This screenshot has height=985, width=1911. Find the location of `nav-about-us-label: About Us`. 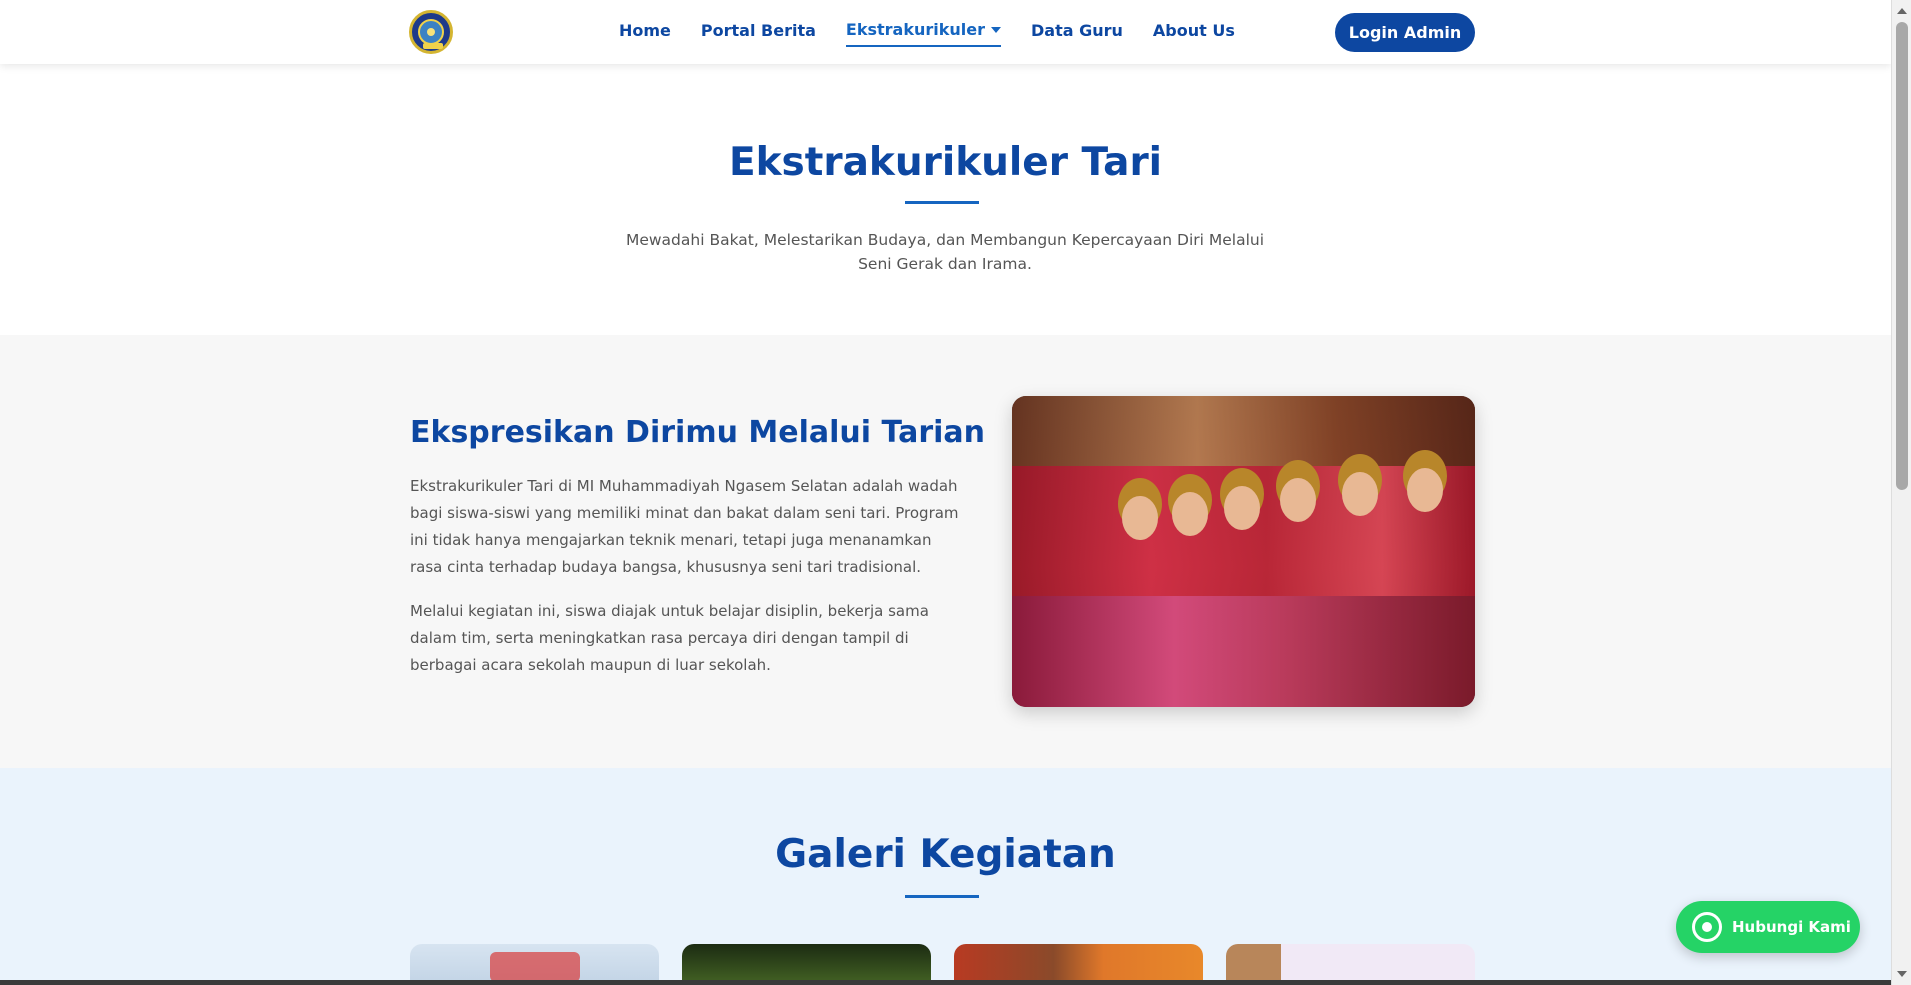

nav-about-us-label: About Us is located at coordinates (1193, 30).